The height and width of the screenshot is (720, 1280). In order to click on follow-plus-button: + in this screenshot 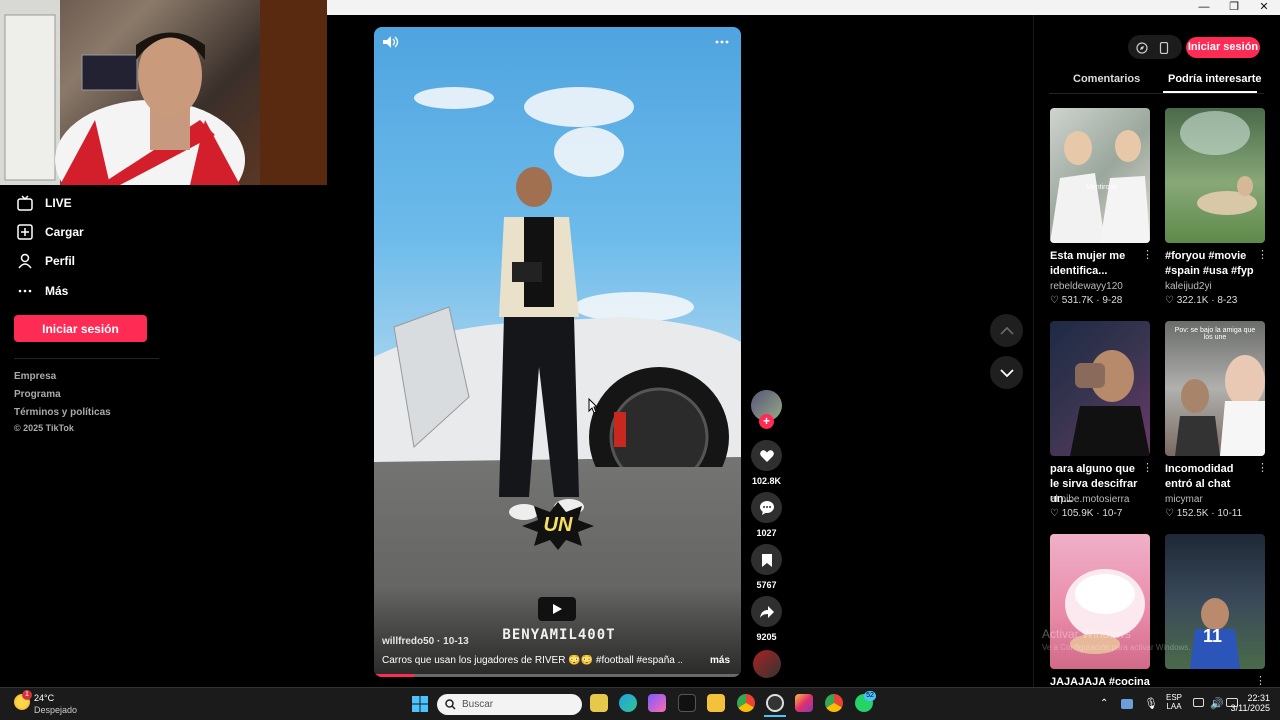, I will do `click(766, 421)`.